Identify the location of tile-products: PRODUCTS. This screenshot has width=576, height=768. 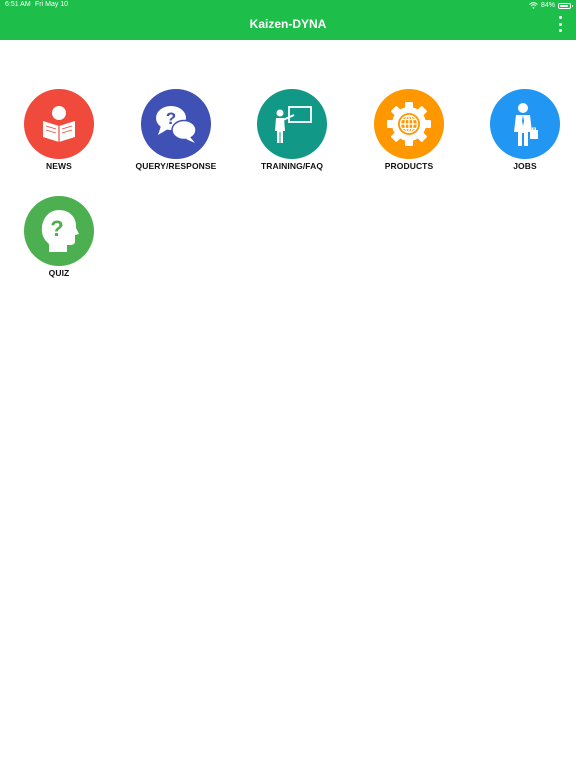
(409, 130).